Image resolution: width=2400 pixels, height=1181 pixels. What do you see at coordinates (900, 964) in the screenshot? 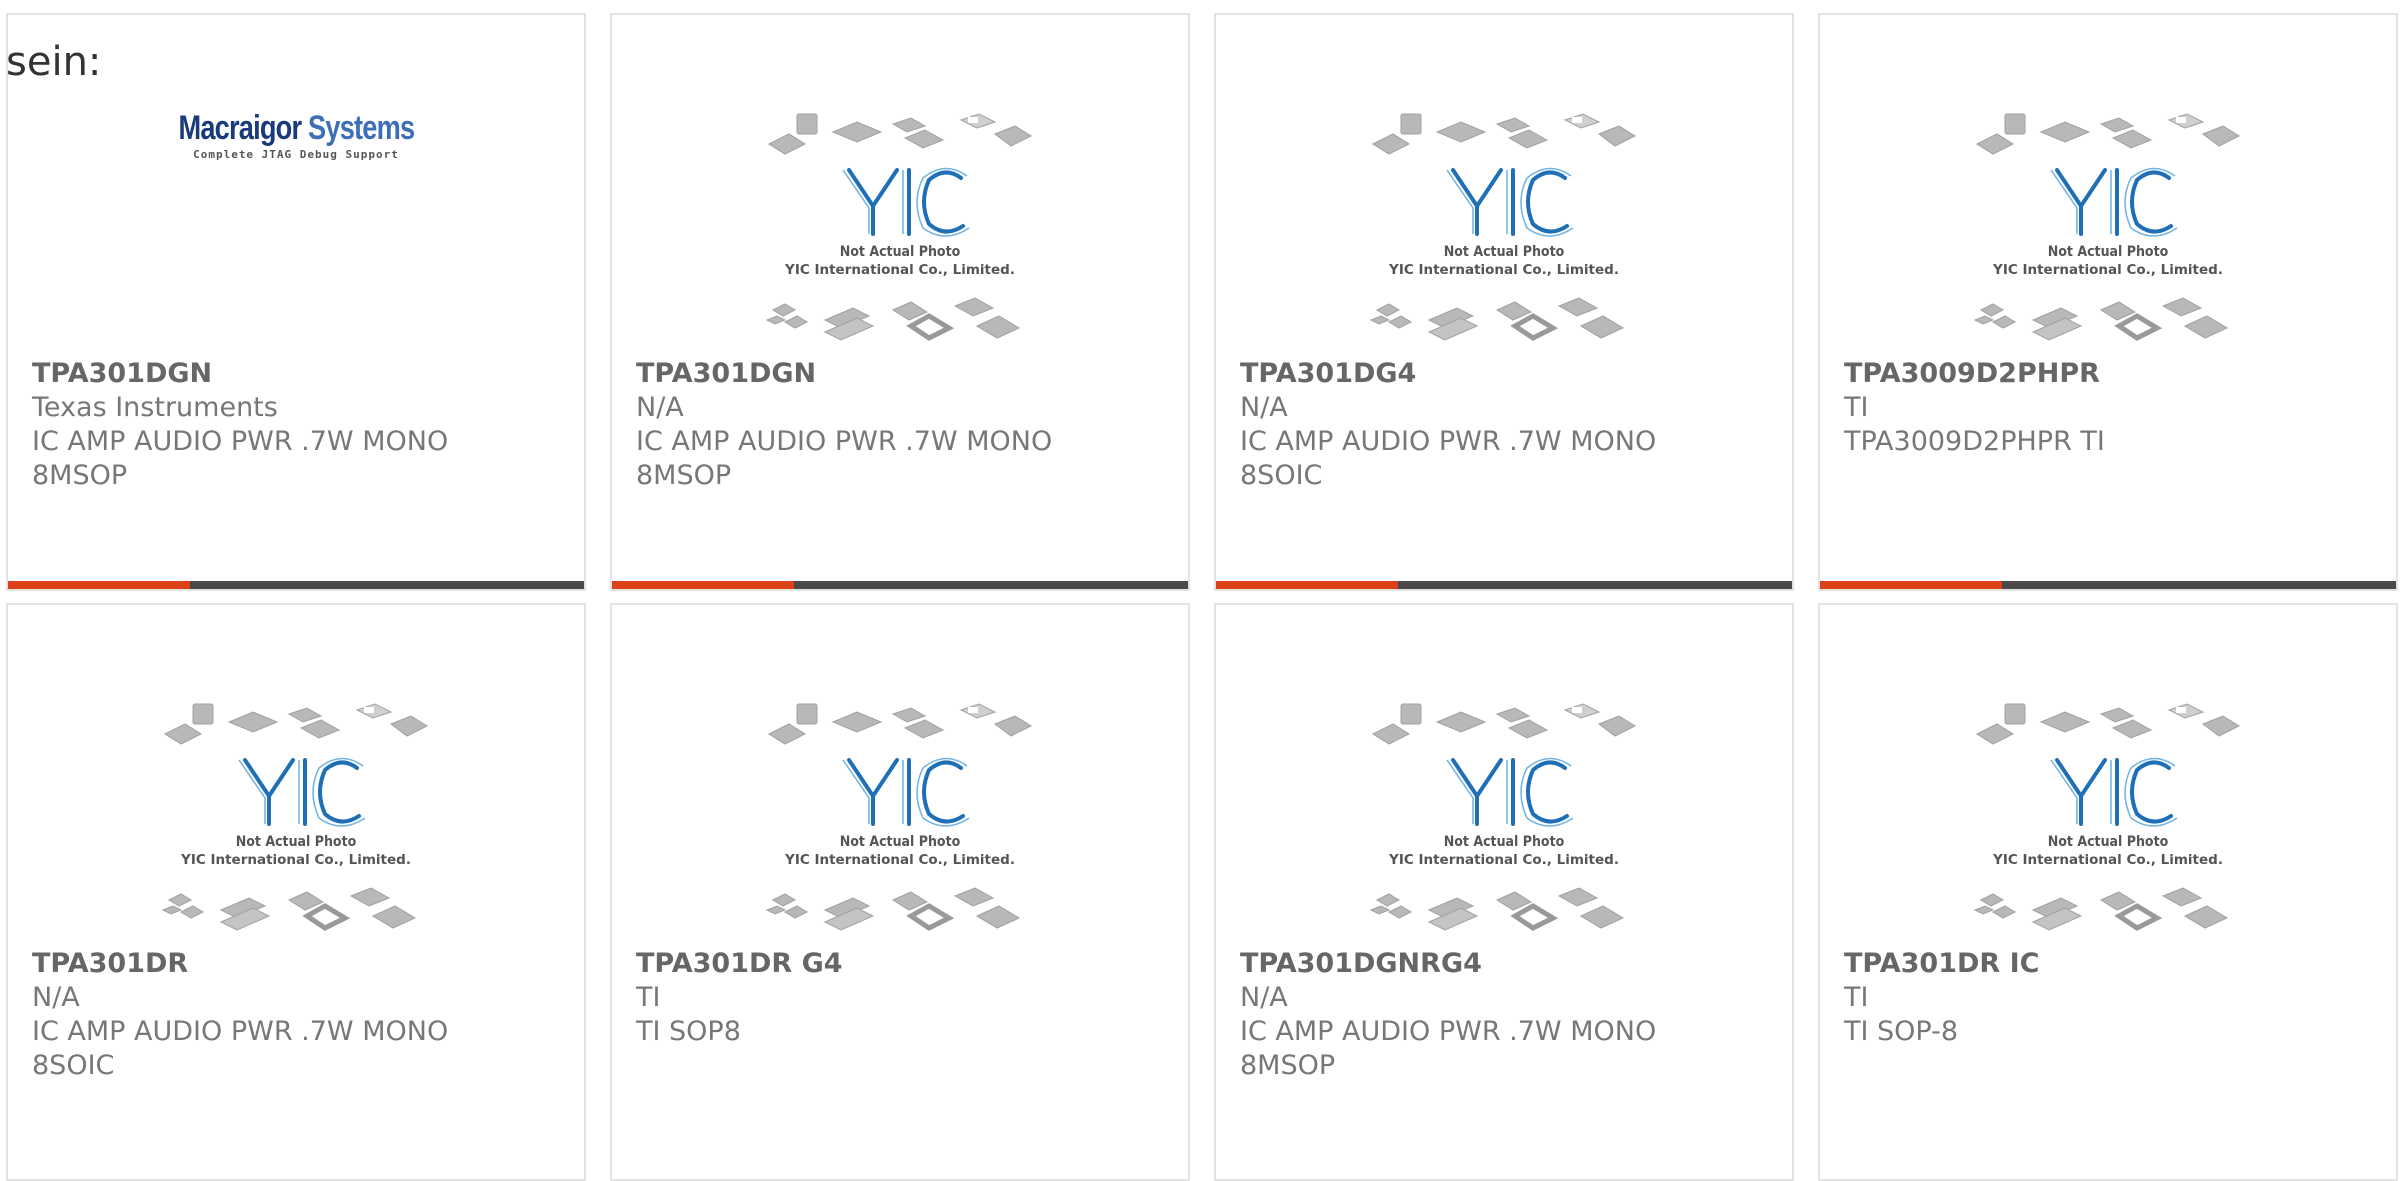
I see `part-number: TPA301DR G4` at bounding box center [900, 964].